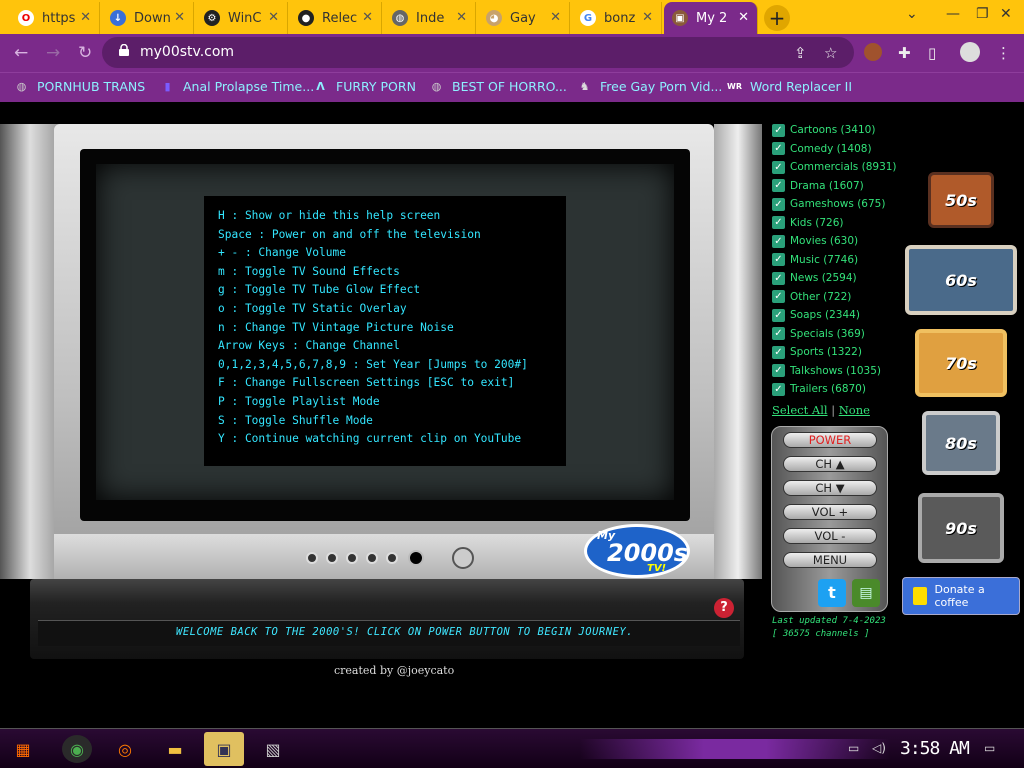 The image size is (1024, 768). Describe the element at coordinates (834, 149) in the screenshot. I see `channel-row: ✓ Comedy (1408)` at that location.